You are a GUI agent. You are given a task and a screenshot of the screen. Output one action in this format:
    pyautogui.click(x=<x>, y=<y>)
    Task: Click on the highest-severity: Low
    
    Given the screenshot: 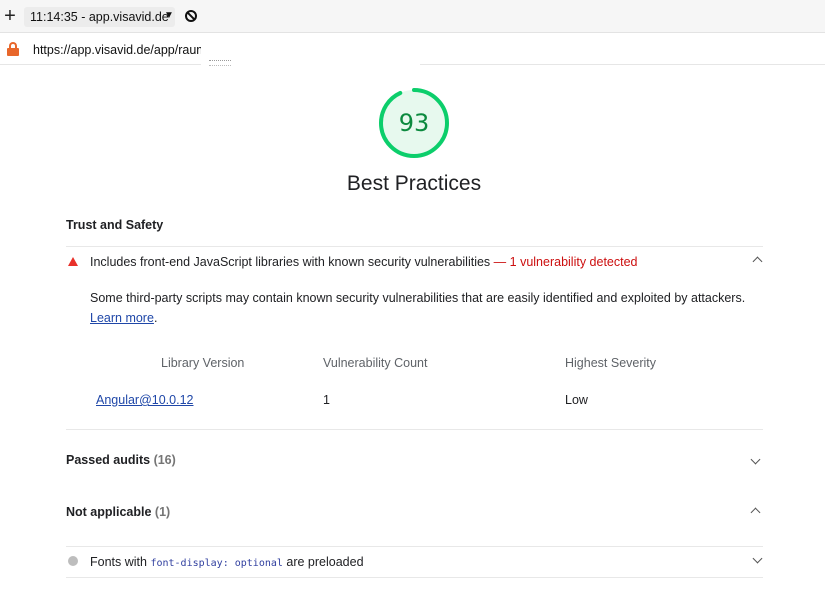 What is the action you would take?
    pyautogui.click(x=576, y=400)
    